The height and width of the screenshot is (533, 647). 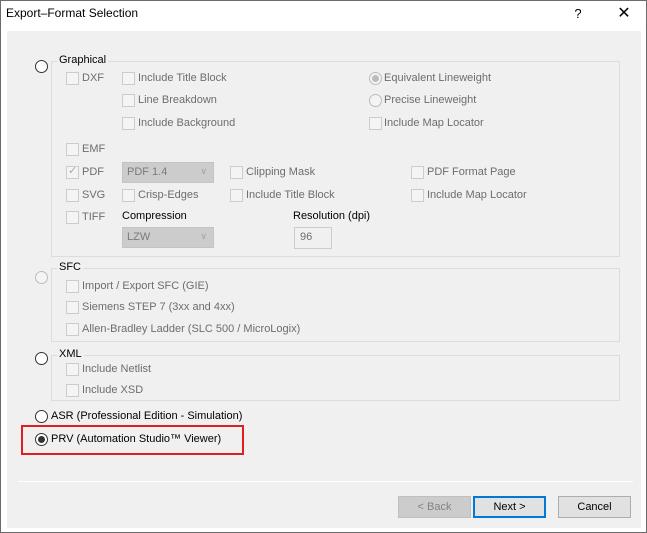 I want to click on dxf-include-map-locator-label: Include Map Locator, so click(x=434, y=123).